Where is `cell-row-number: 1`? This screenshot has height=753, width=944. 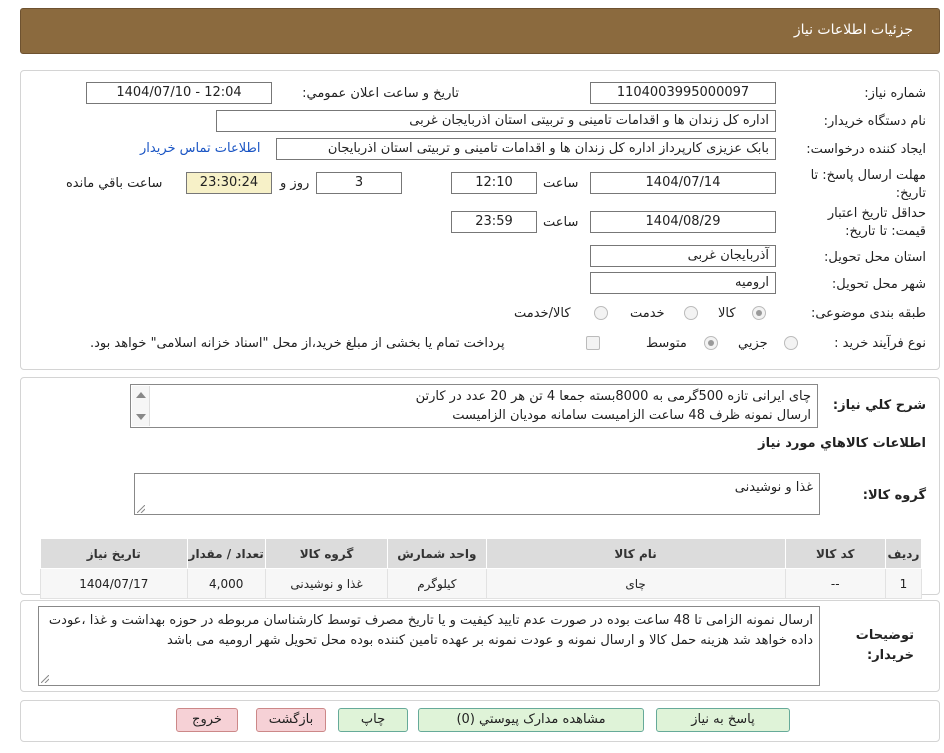
cell-row-number: 1 is located at coordinates (903, 583).